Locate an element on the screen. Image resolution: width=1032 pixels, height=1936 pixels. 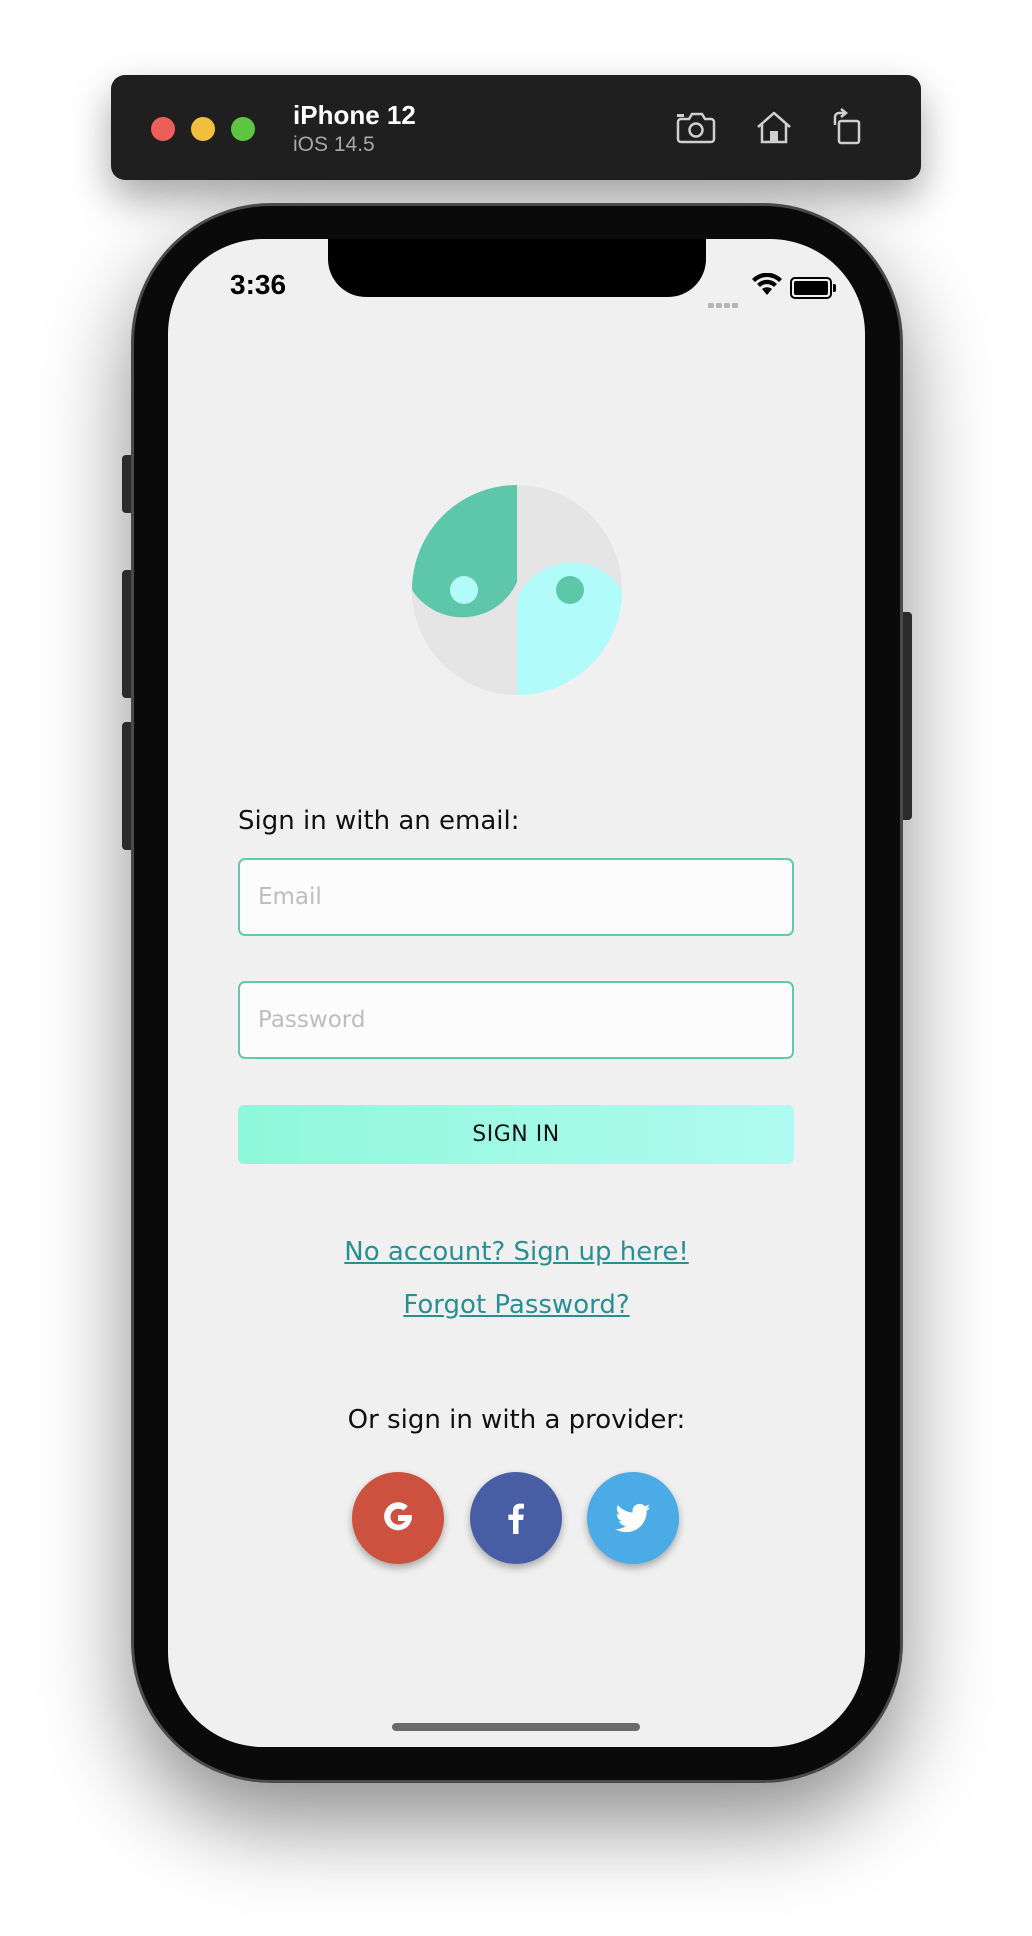
email-section-label: Sign in with an email: is located at coordinates (379, 821).